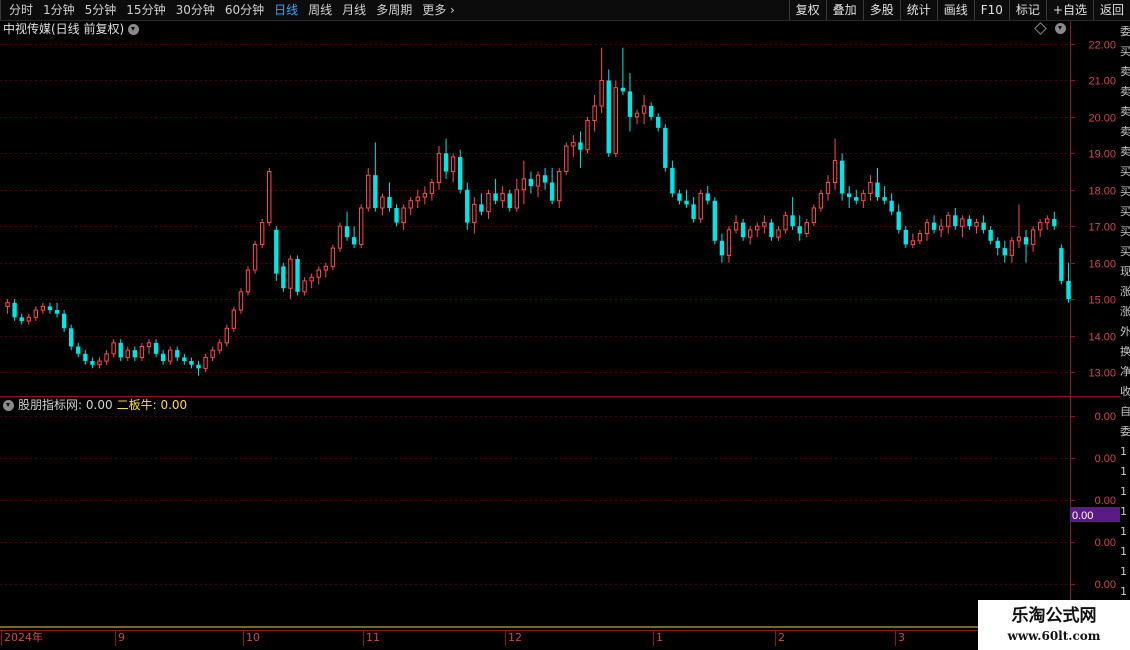 The image size is (1130, 650). Describe the element at coordinates (1054, 636) in the screenshot. I see `watermark-url: www.60lt.com` at that location.